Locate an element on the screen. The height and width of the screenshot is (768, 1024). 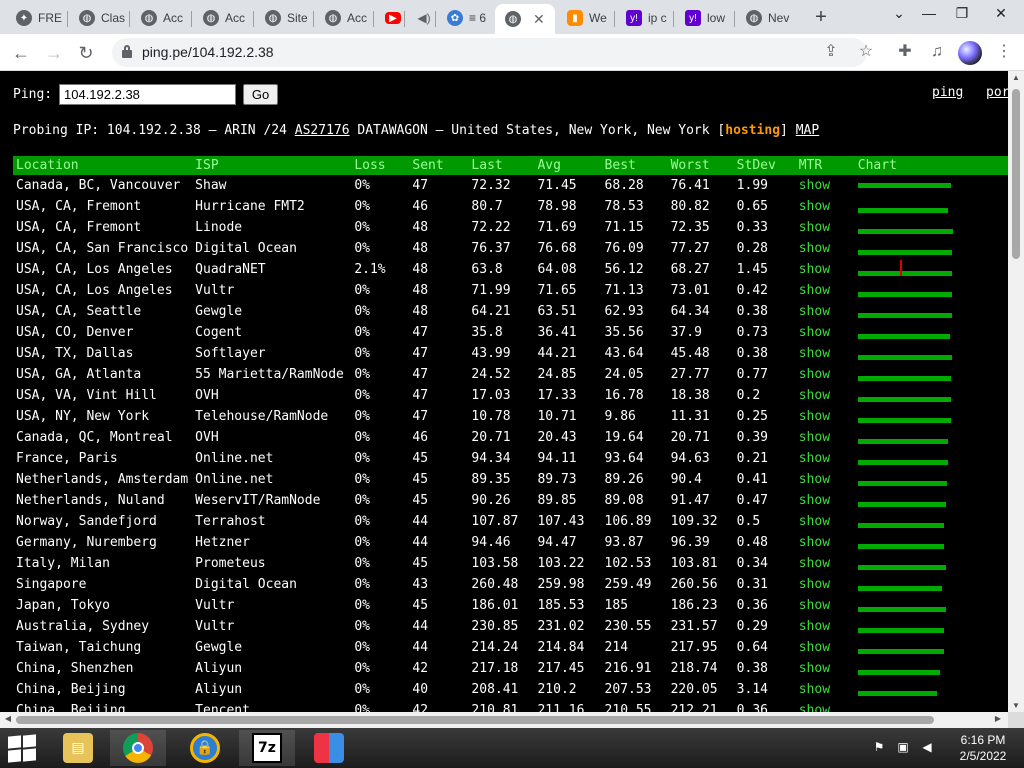
stdev-cell: 3.14 is located at coordinates (752, 689).